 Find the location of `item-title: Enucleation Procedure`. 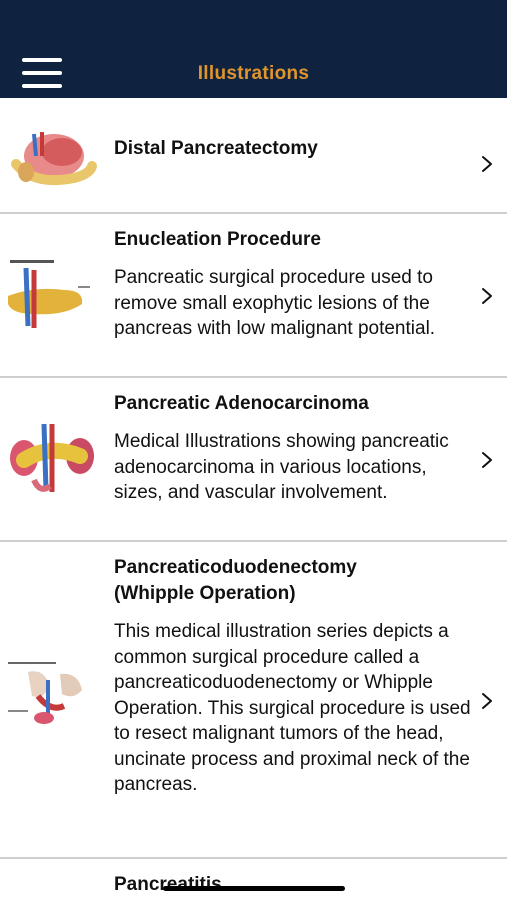

item-title: Enucleation Procedure is located at coordinates (217, 239).